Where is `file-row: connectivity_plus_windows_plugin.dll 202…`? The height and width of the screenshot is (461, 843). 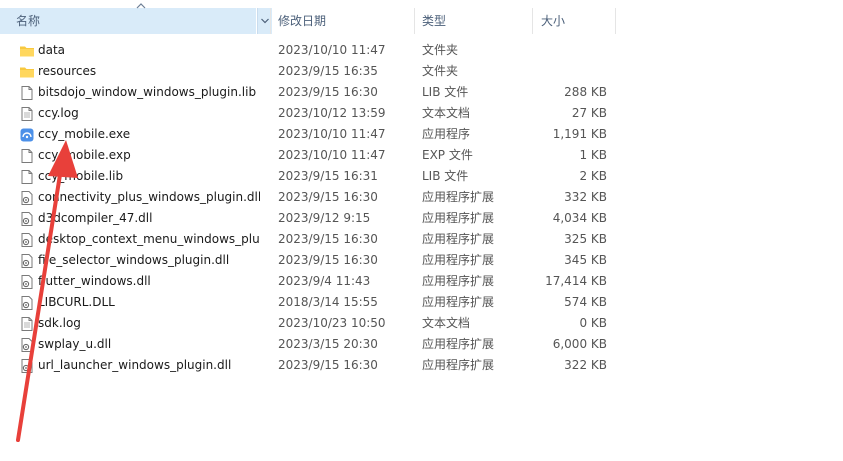
file-row: connectivity_plus_windows_plugin.dll 202… is located at coordinates (421, 197).